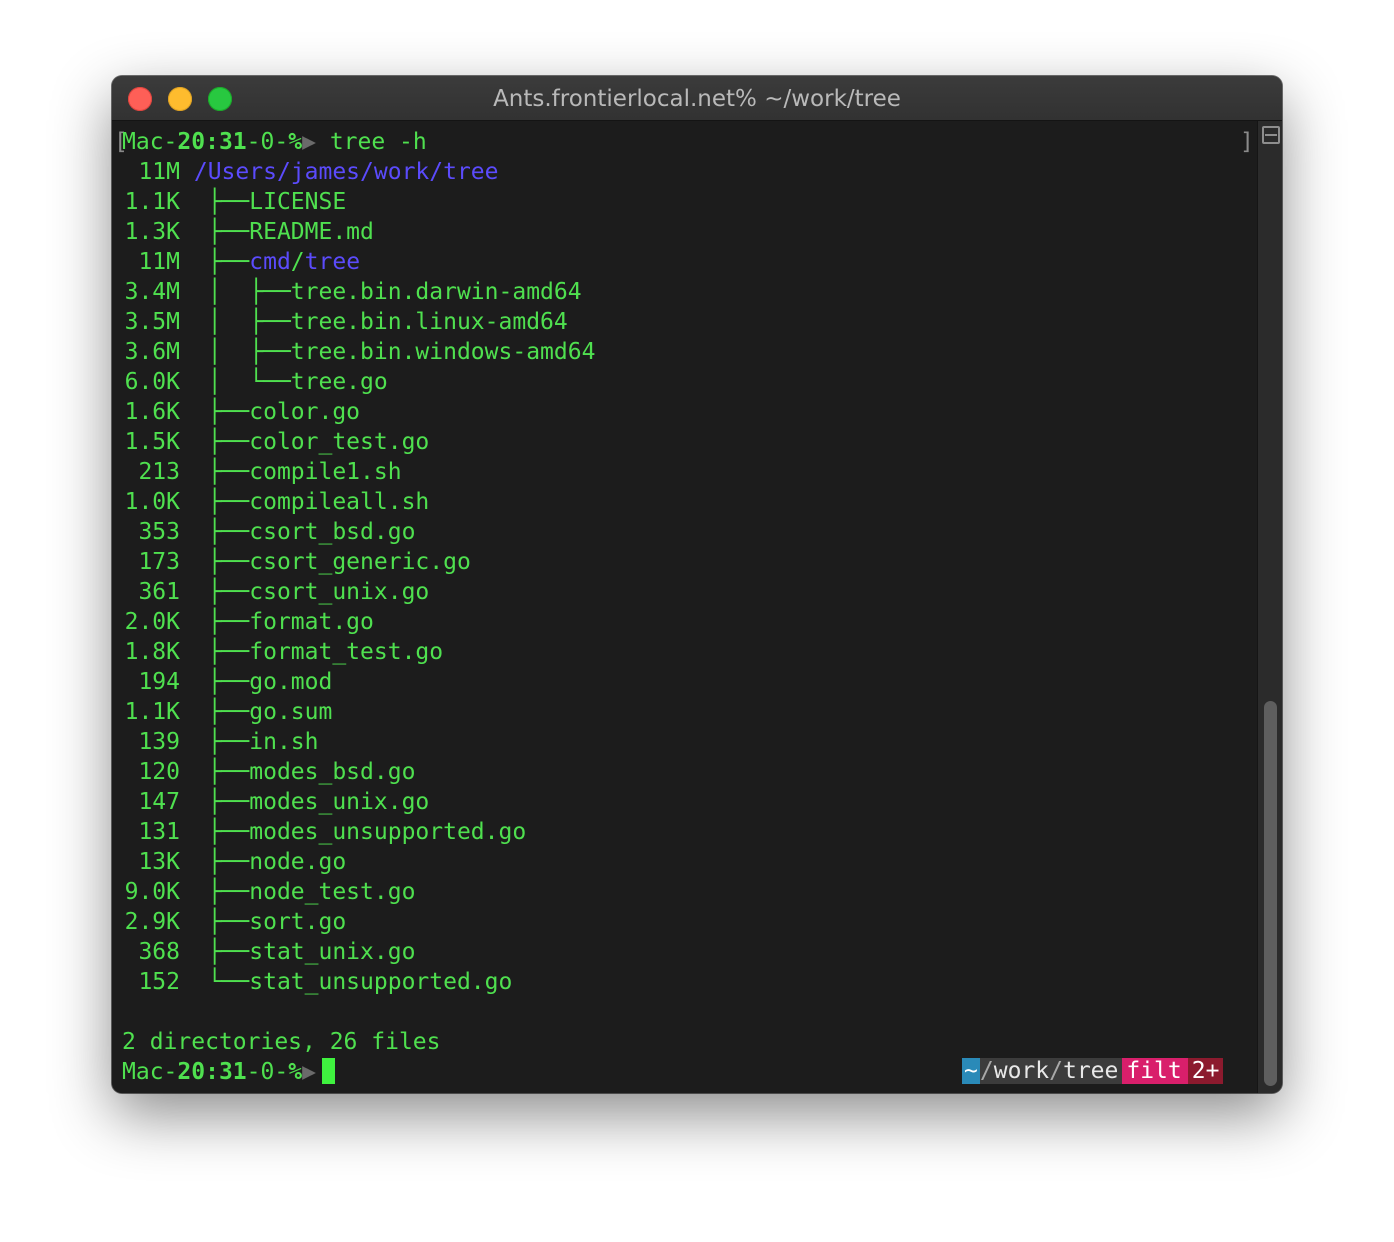 This screenshot has height=1242, width=1394. I want to click on file-name: node.go, so click(298, 862).